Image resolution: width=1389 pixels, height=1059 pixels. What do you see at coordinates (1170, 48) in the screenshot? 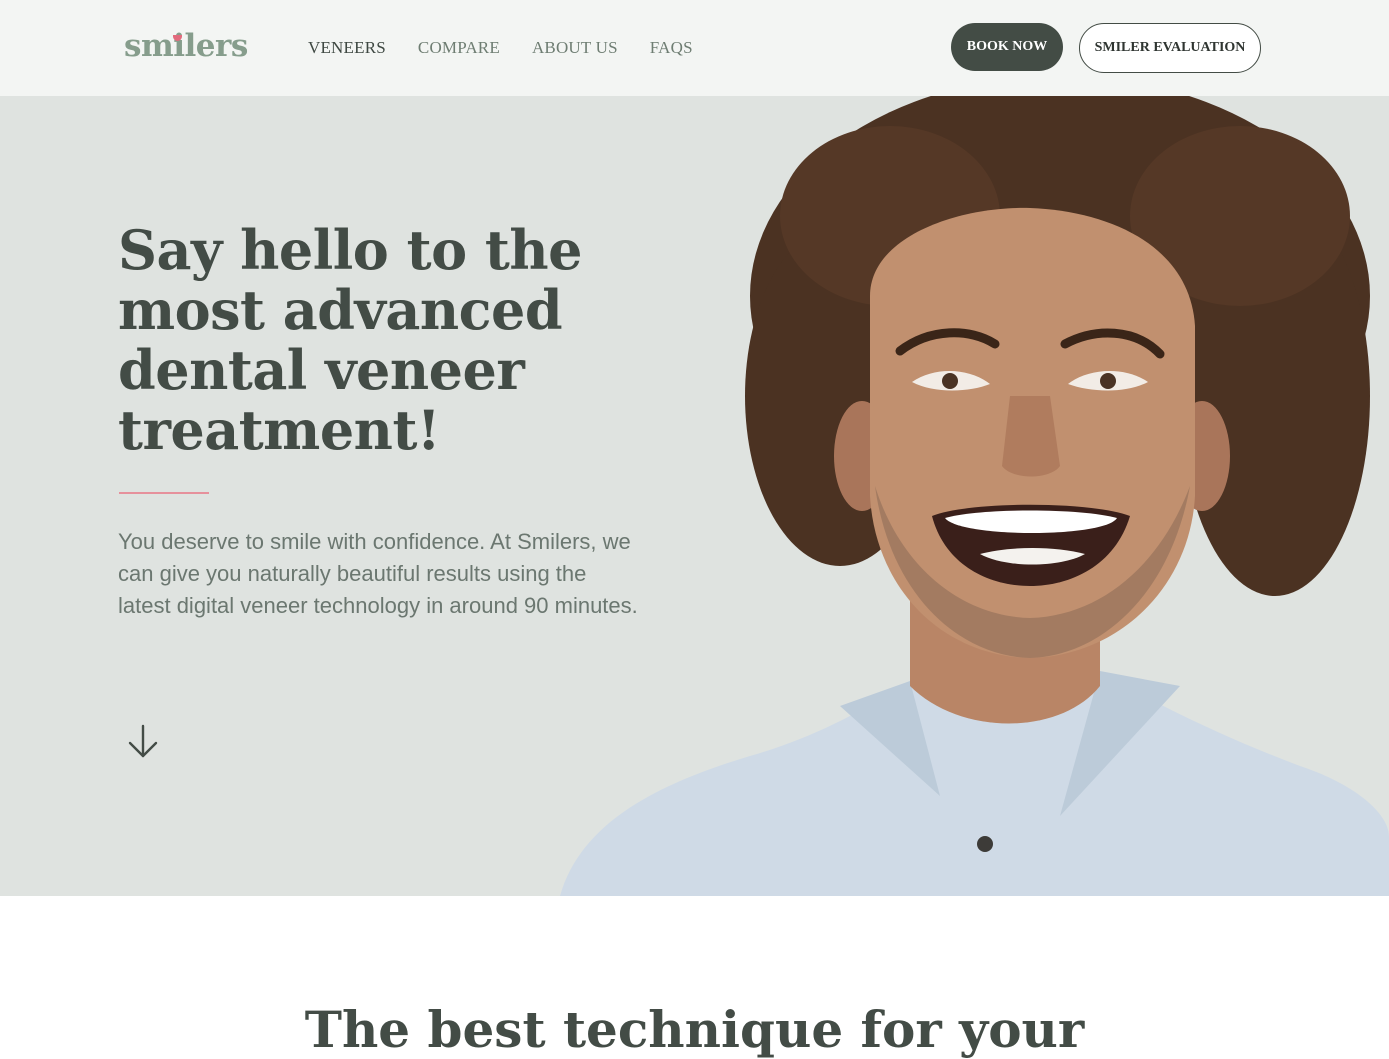
I see `smiler-evaluation-button: SMILER EVALUATION` at bounding box center [1170, 48].